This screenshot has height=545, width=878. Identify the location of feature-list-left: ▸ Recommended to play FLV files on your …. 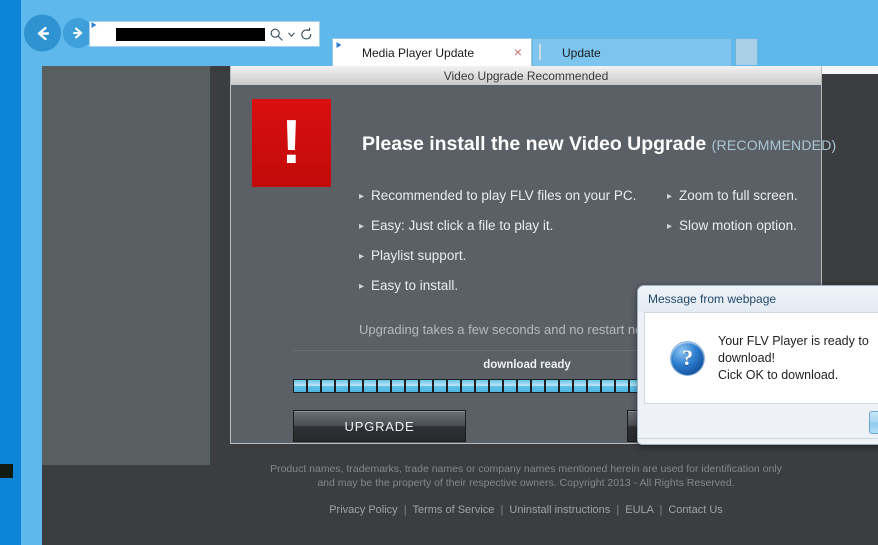
(509, 248).